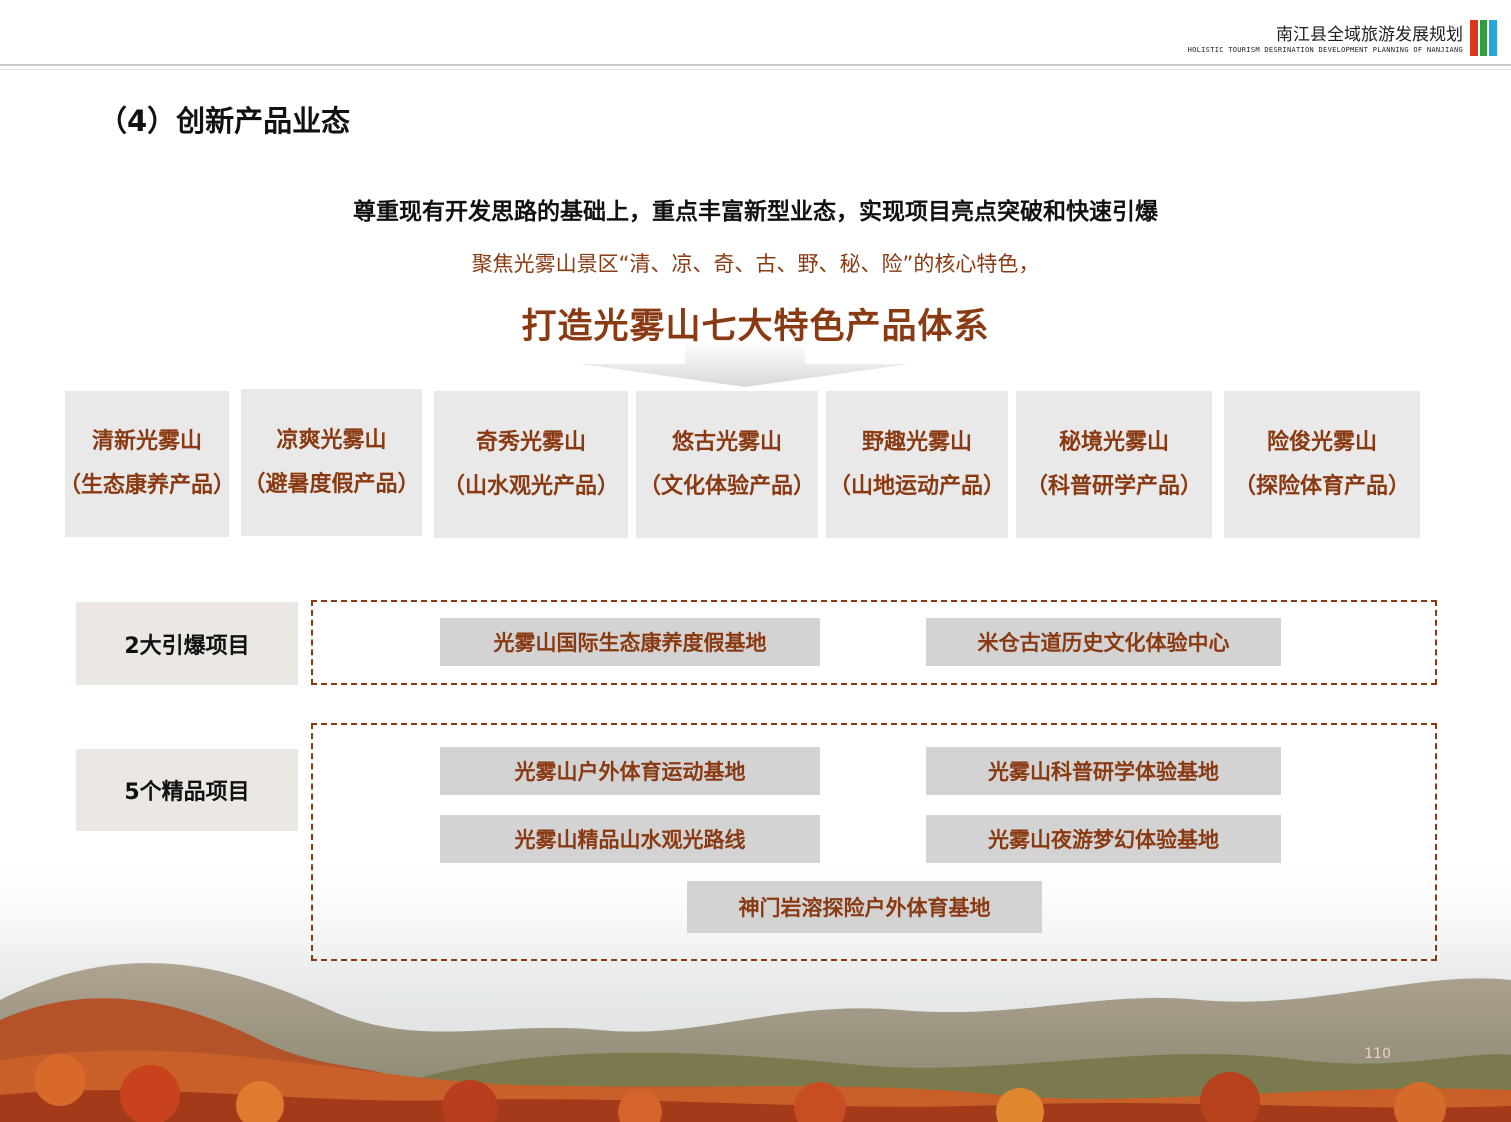 The width and height of the screenshot is (1511, 1122). What do you see at coordinates (1114, 464) in the screenshot?
I see `product-card-mijing: 秘境光雾山 （科普研学产品）` at bounding box center [1114, 464].